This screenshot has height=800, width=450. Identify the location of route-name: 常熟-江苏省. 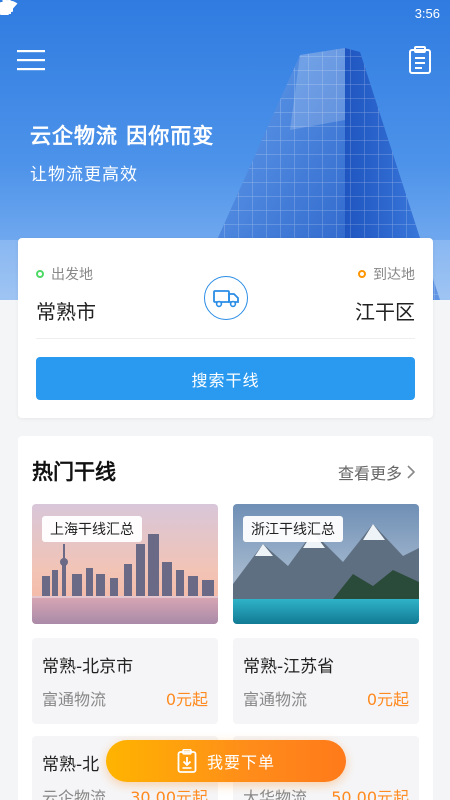
(289, 667).